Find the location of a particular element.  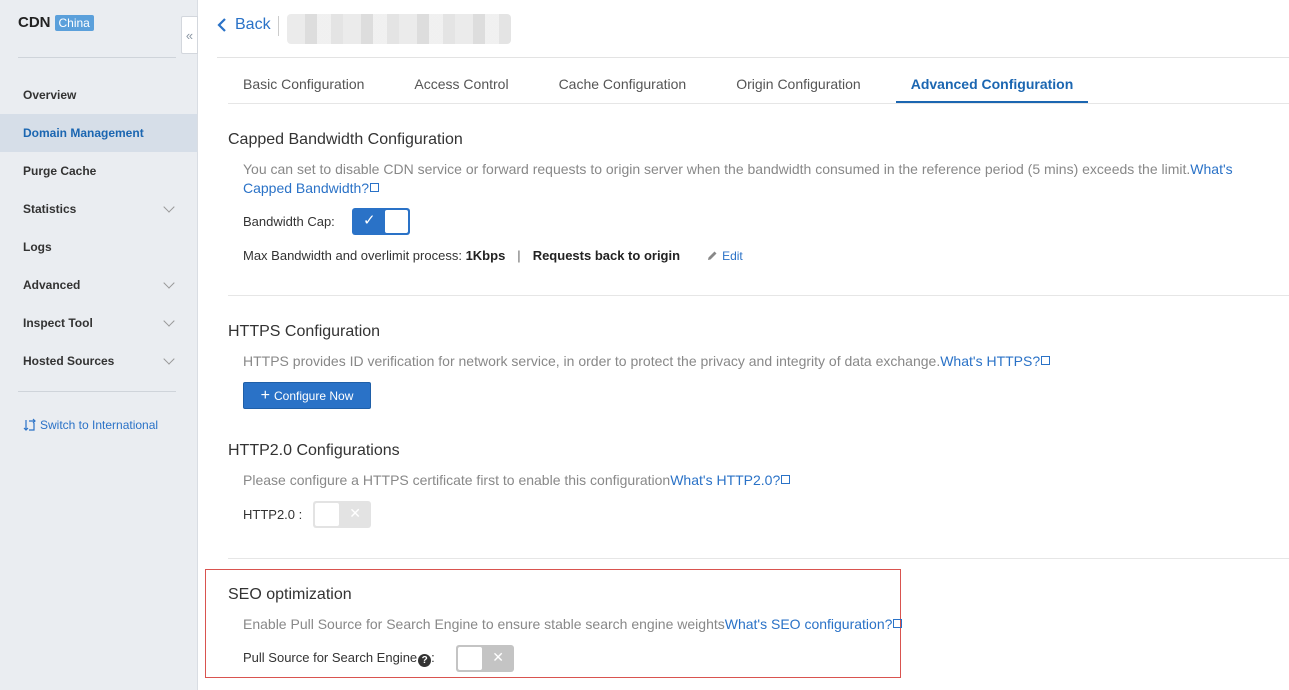

http2-section-title: HTTP2.0 Configurations is located at coordinates (314, 450).